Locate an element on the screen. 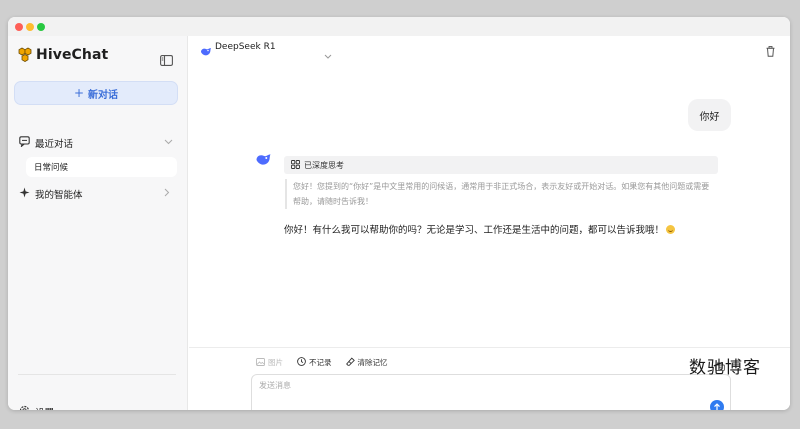 This screenshot has height=429, width=800. maximize-window-button is located at coordinates (41, 27).